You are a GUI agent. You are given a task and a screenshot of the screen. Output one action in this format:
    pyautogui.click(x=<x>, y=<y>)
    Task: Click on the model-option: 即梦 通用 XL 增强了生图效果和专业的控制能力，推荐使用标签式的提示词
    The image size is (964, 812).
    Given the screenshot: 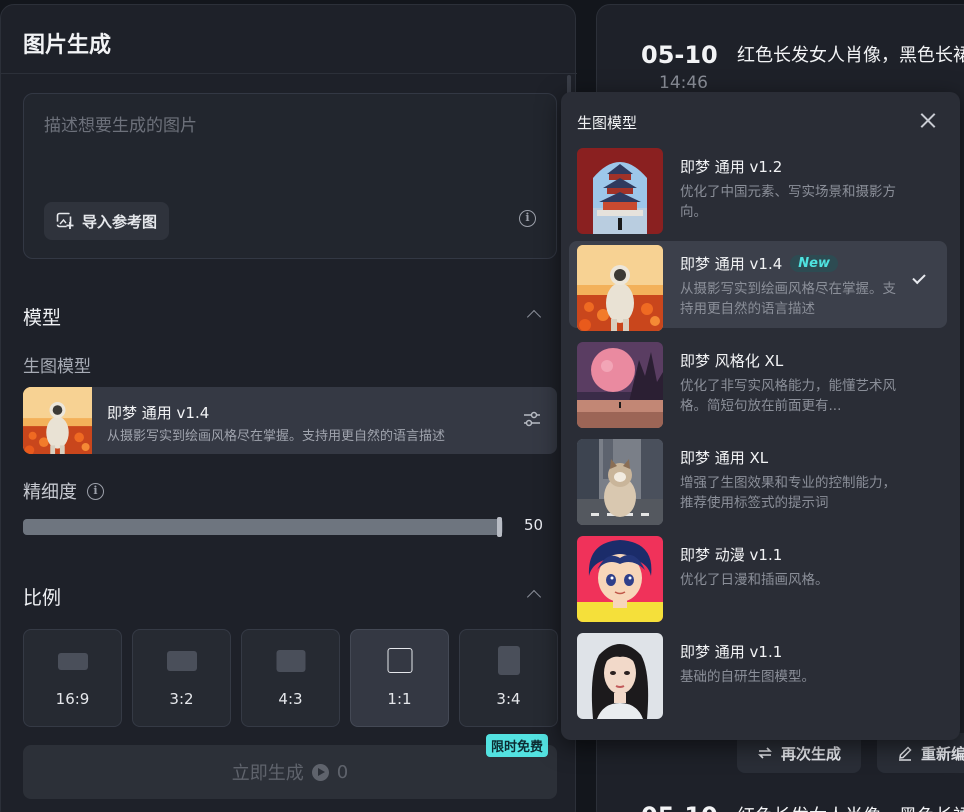 What is the action you would take?
    pyautogui.click(x=758, y=478)
    